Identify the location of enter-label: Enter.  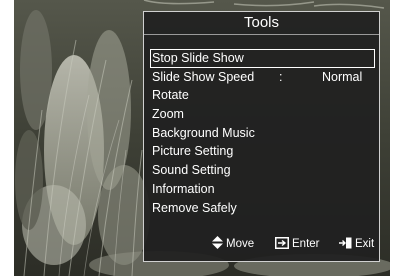
(306, 244).